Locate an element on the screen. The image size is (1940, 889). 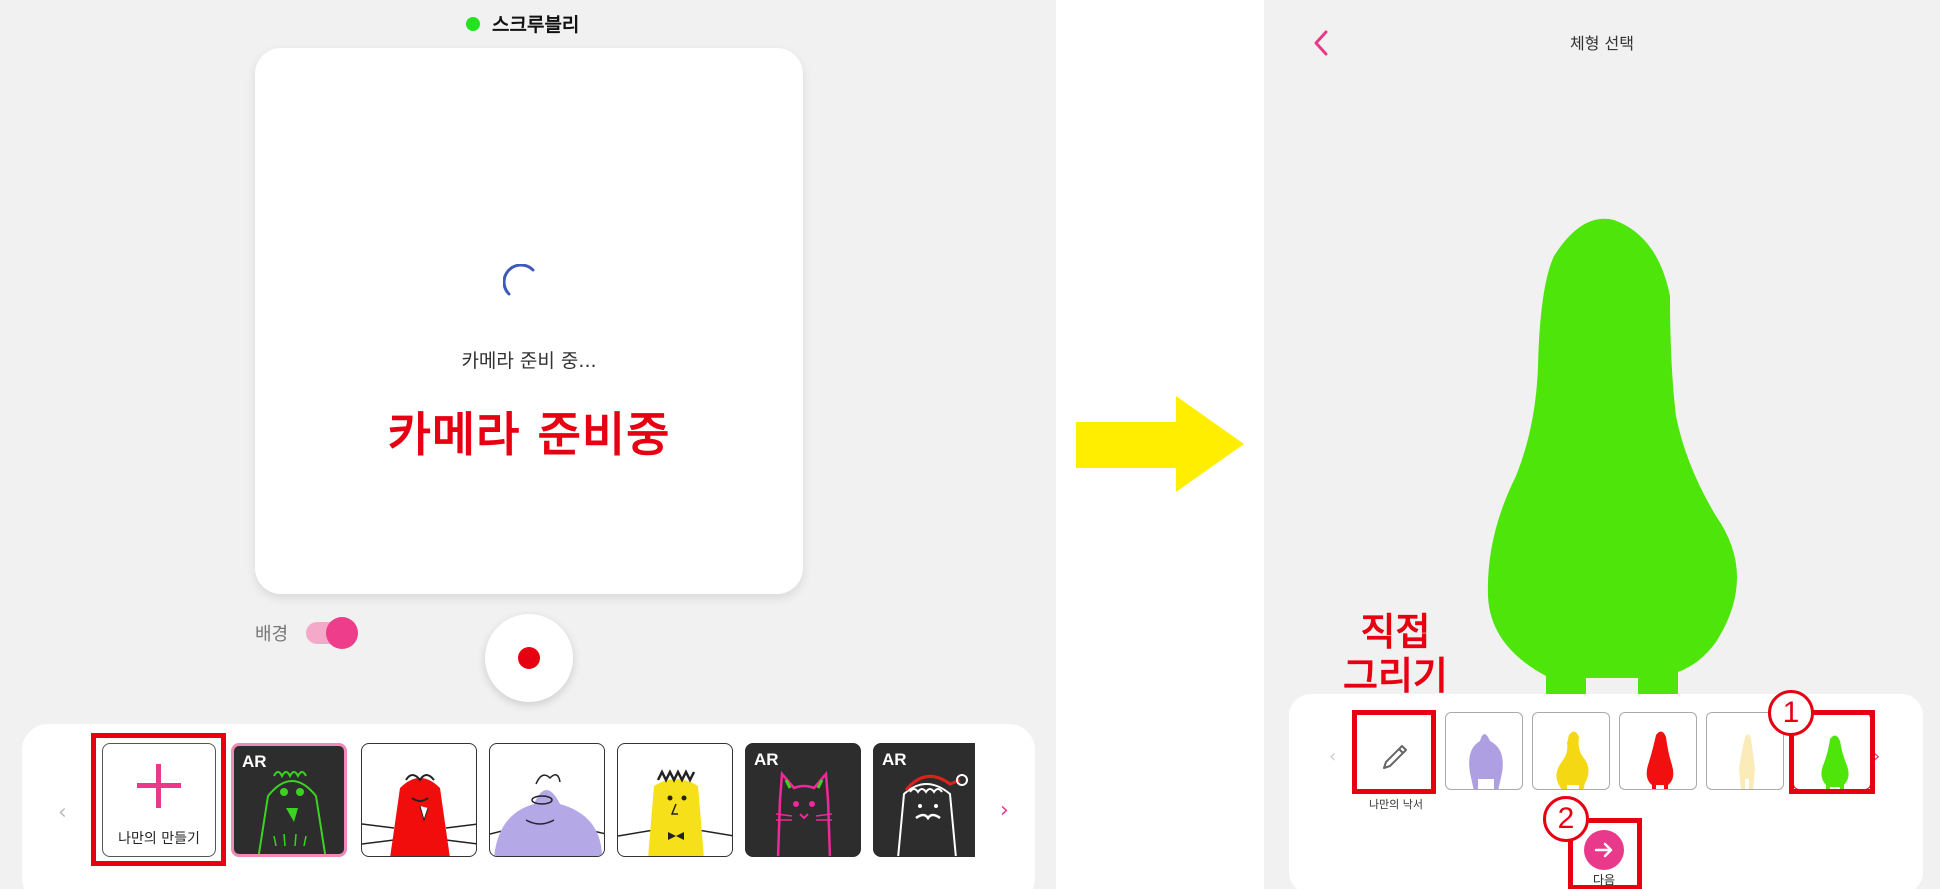
next-label: 다음 is located at coordinates (1604, 880).